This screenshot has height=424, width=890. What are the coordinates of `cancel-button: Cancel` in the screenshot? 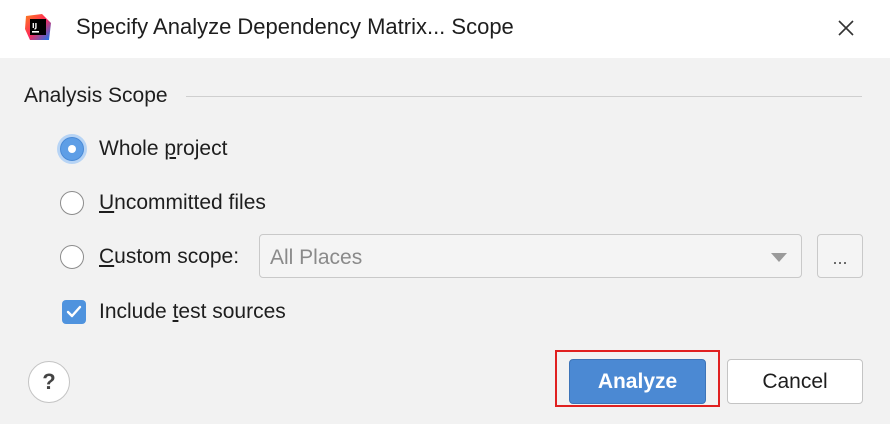 It's located at (795, 381).